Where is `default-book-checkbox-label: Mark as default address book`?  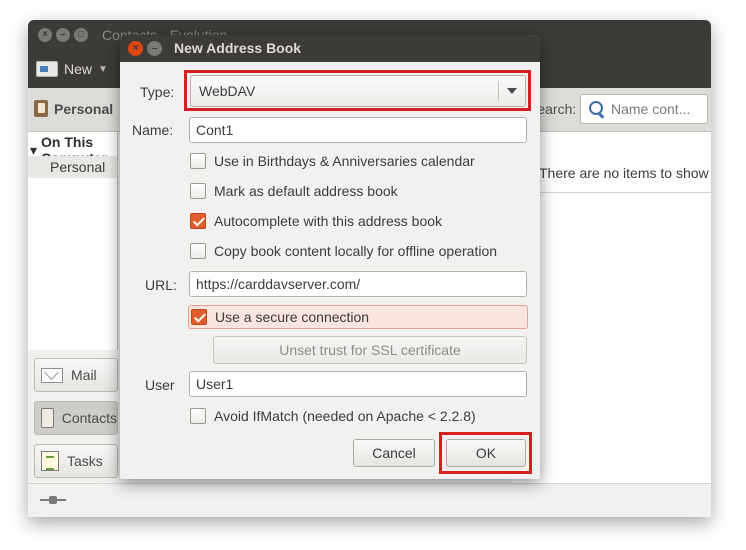
default-book-checkbox-label: Mark as default address book is located at coordinates (306, 191).